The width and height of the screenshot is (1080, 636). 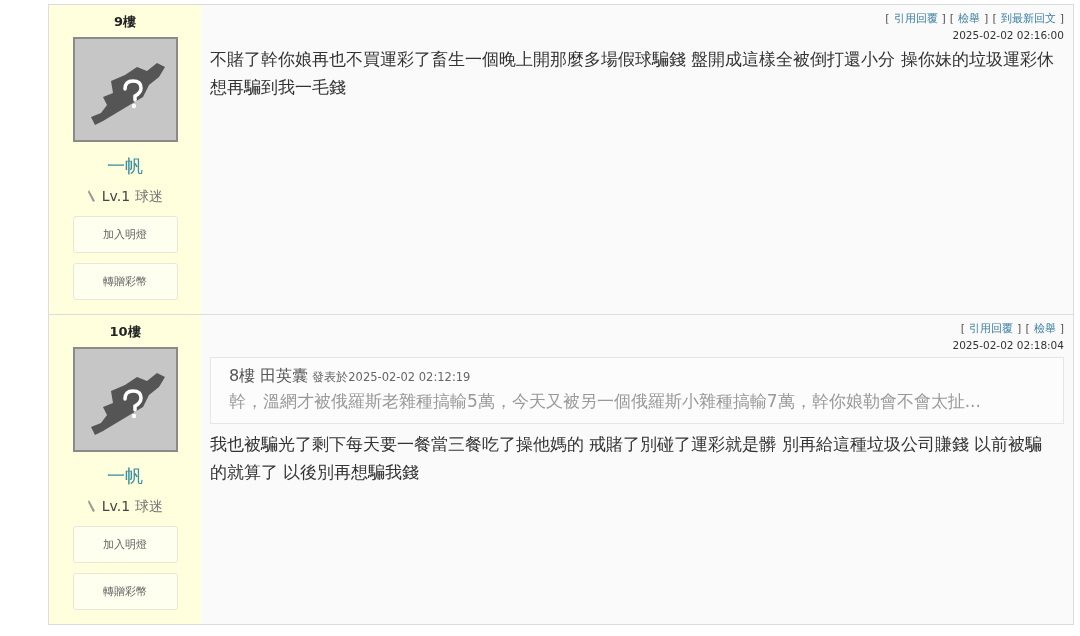 I want to click on quote-time: 發表於2025-02-02 02:12:19, so click(x=391, y=377).